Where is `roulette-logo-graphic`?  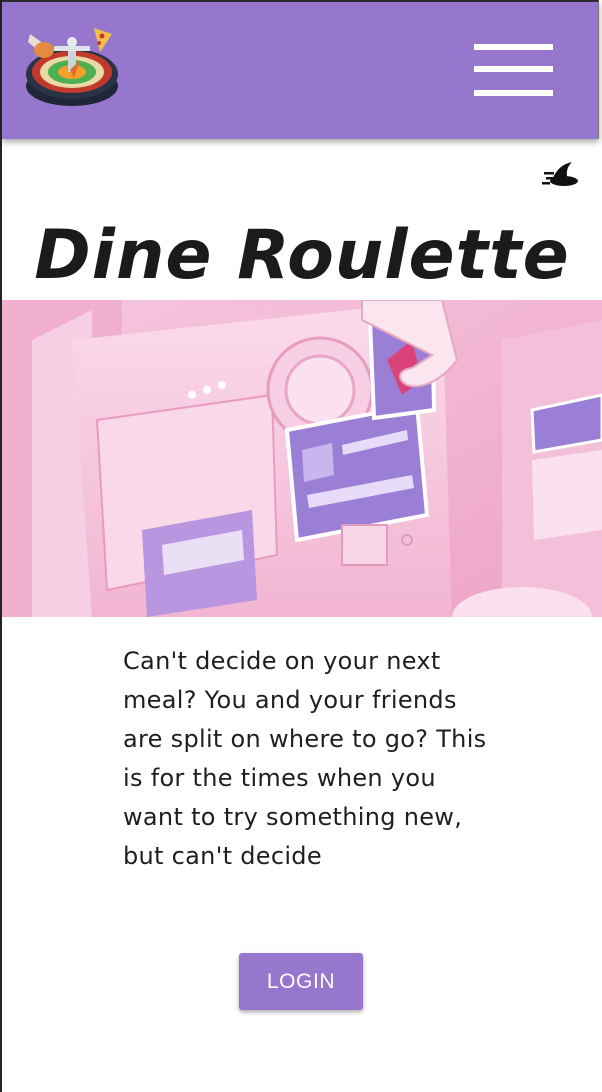 roulette-logo-graphic is located at coordinates (72, 67).